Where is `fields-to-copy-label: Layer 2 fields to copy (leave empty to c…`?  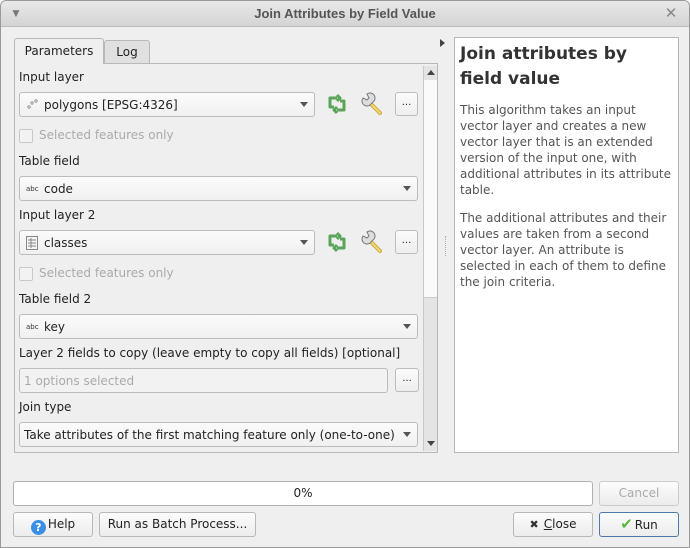 fields-to-copy-label: Layer 2 fields to copy (leave empty to c… is located at coordinates (210, 353).